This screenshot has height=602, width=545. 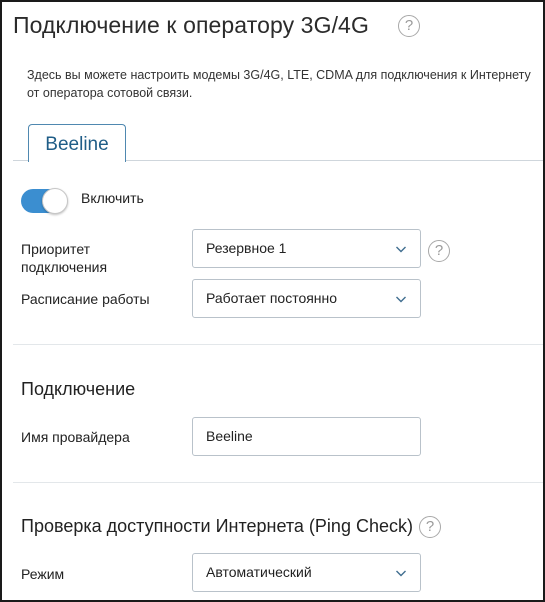 I want to click on title-help-icon: ?, so click(x=409, y=26).